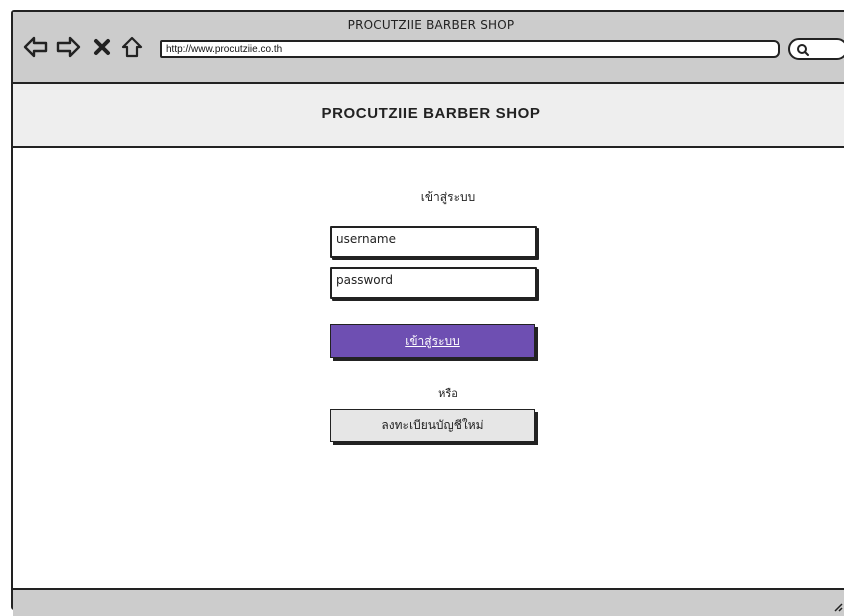 The height and width of the screenshot is (616, 844). Describe the element at coordinates (431, 25) in the screenshot. I see `window-title: PROCUTZIIE BARBER SHOP` at that location.